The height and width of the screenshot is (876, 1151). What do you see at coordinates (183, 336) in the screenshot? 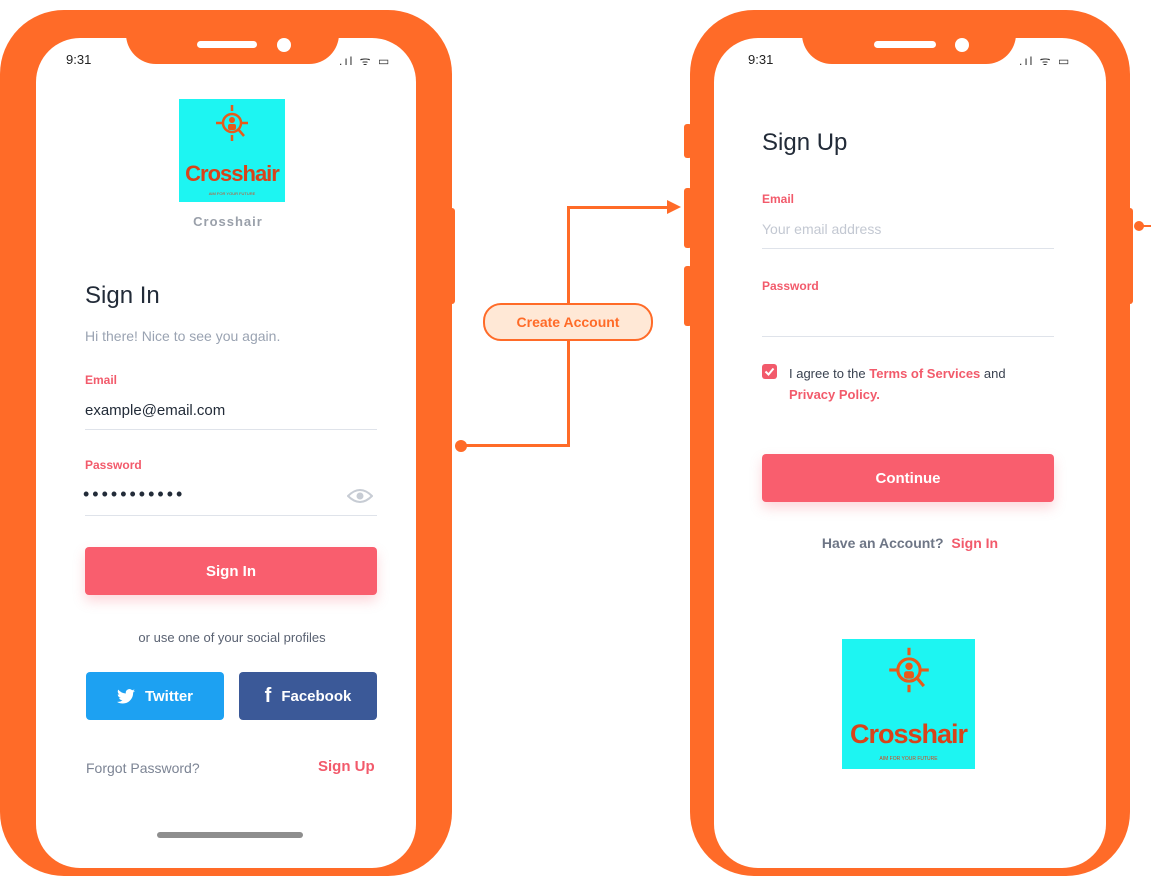
I see `signin-subtitle: Hi there! Nice to see you again.` at bounding box center [183, 336].